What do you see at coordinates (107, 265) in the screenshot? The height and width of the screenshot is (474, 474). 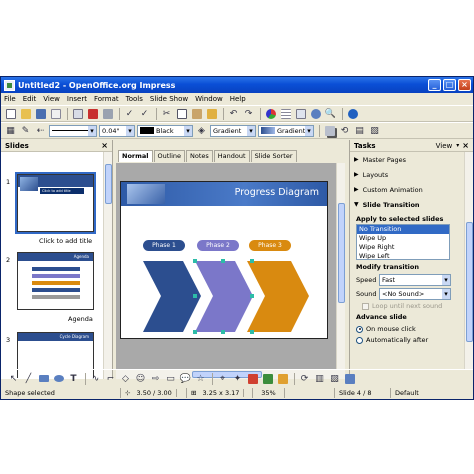 I see `slides-scrollbar` at bounding box center [107, 265].